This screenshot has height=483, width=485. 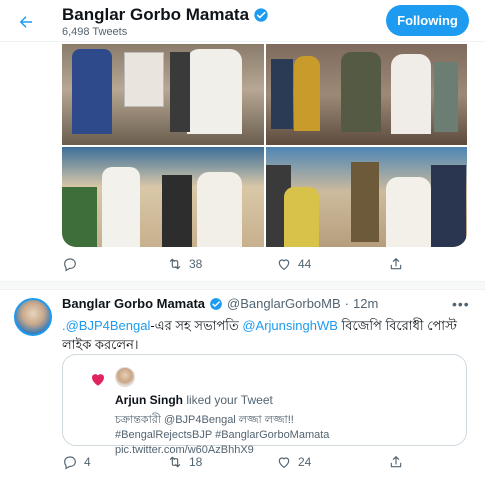 What do you see at coordinates (194, 400) in the screenshot?
I see `liked-notification: Arjun Singh liked your Tweet` at bounding box center [194, 400].